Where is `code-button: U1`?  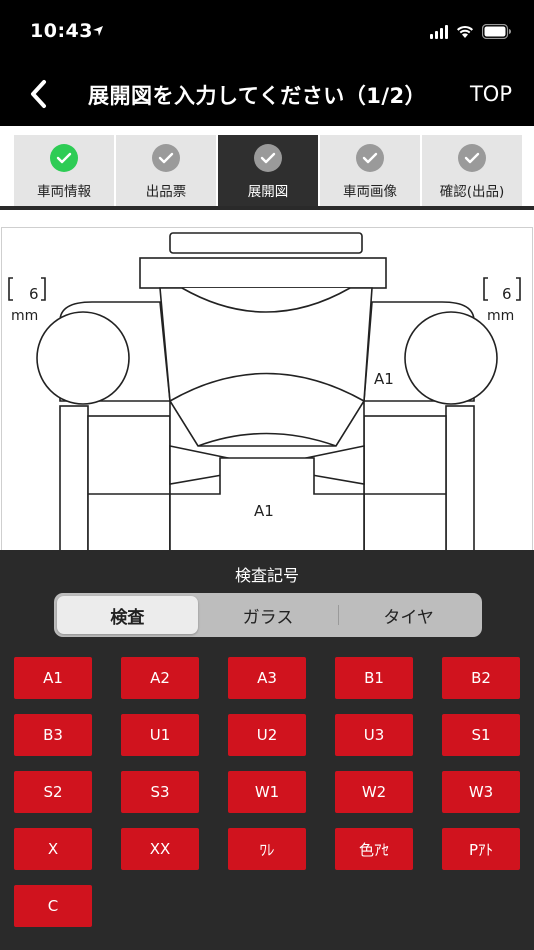
code-button: U1 is located at coordinates (160, 735).